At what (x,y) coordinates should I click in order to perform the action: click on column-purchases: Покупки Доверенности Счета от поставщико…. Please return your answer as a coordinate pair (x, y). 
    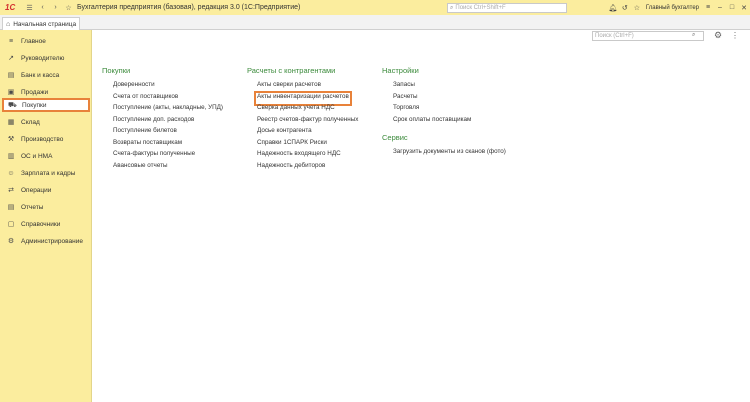
    Looking at the image, I should click on (162, 119).